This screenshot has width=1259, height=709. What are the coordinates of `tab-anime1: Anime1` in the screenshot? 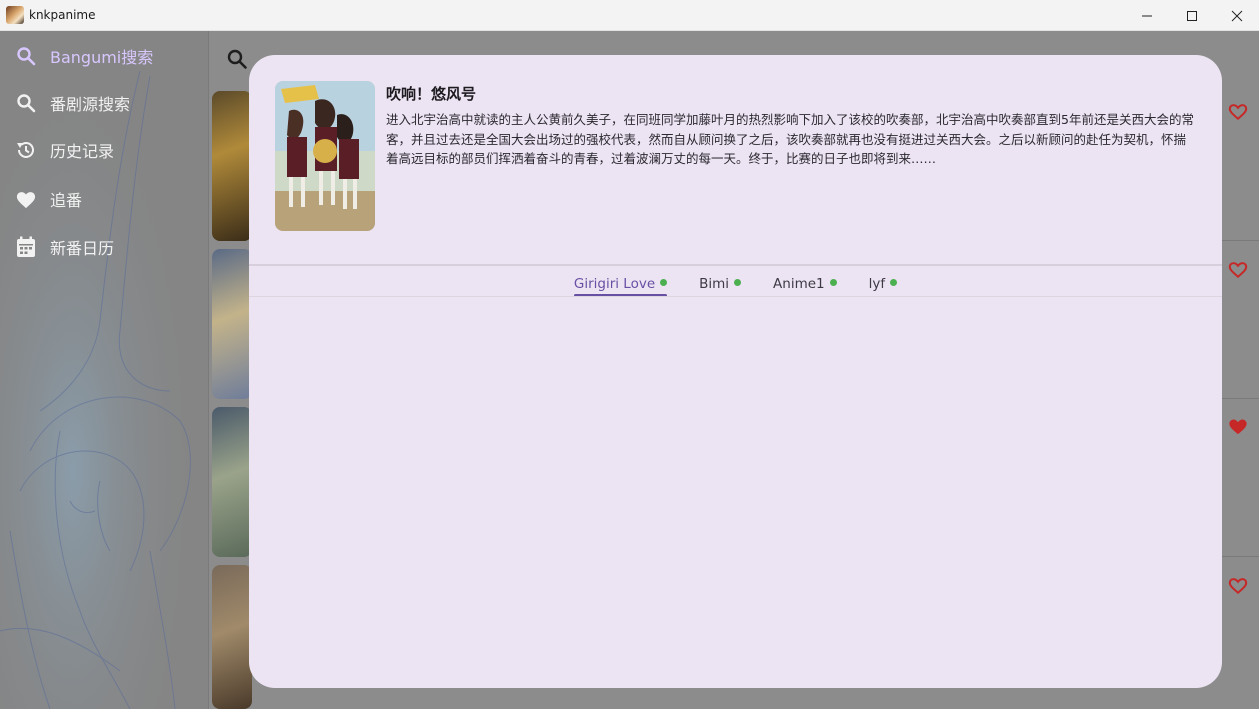 It's located at (805, 284).